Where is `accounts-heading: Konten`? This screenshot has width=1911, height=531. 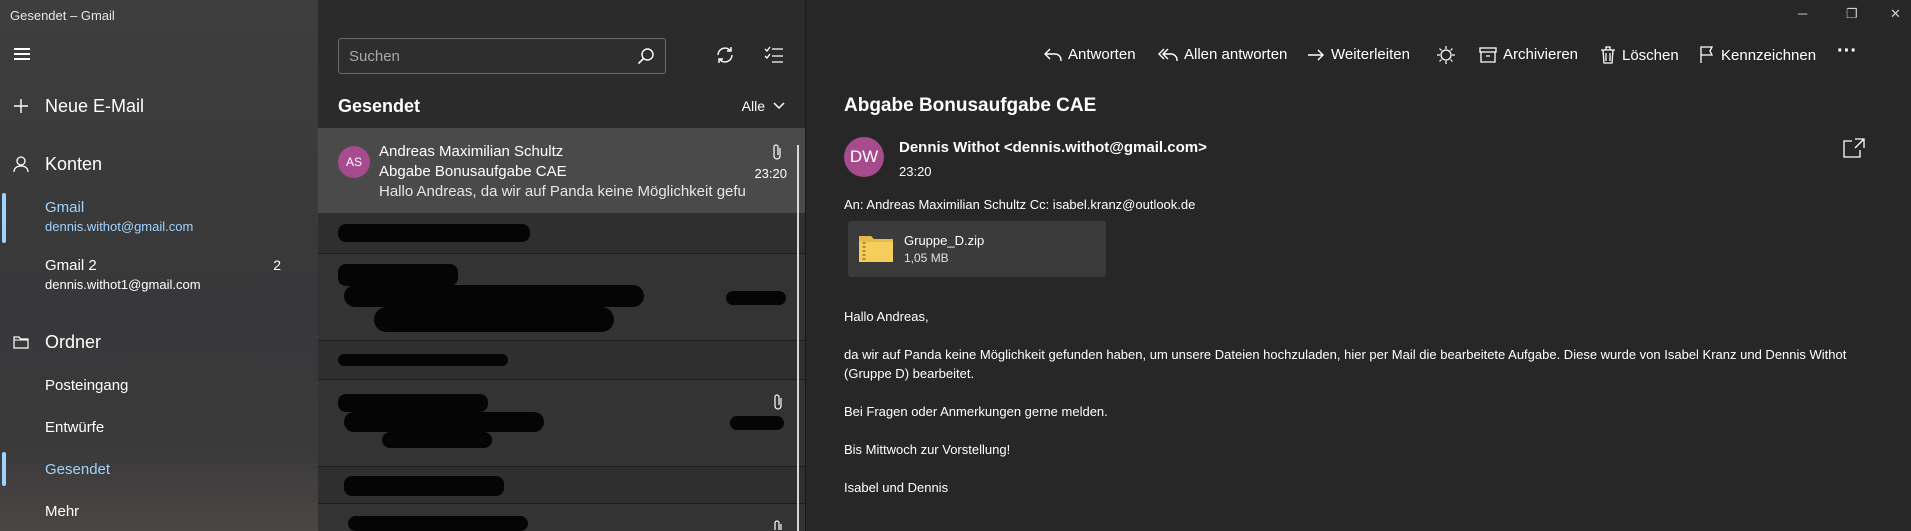
accounts-heading: Konten is located at coordinates (159, 164).